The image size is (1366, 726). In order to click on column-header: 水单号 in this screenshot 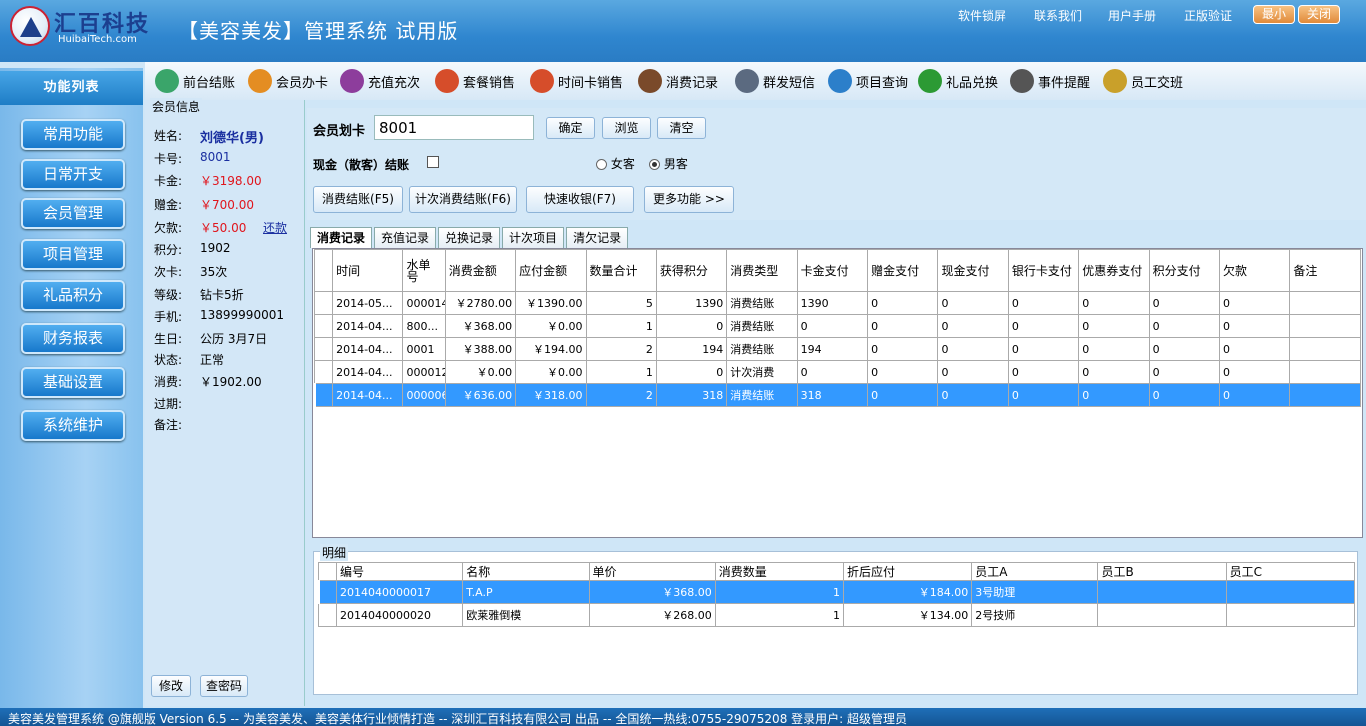, I will do `click(424, 270)`.